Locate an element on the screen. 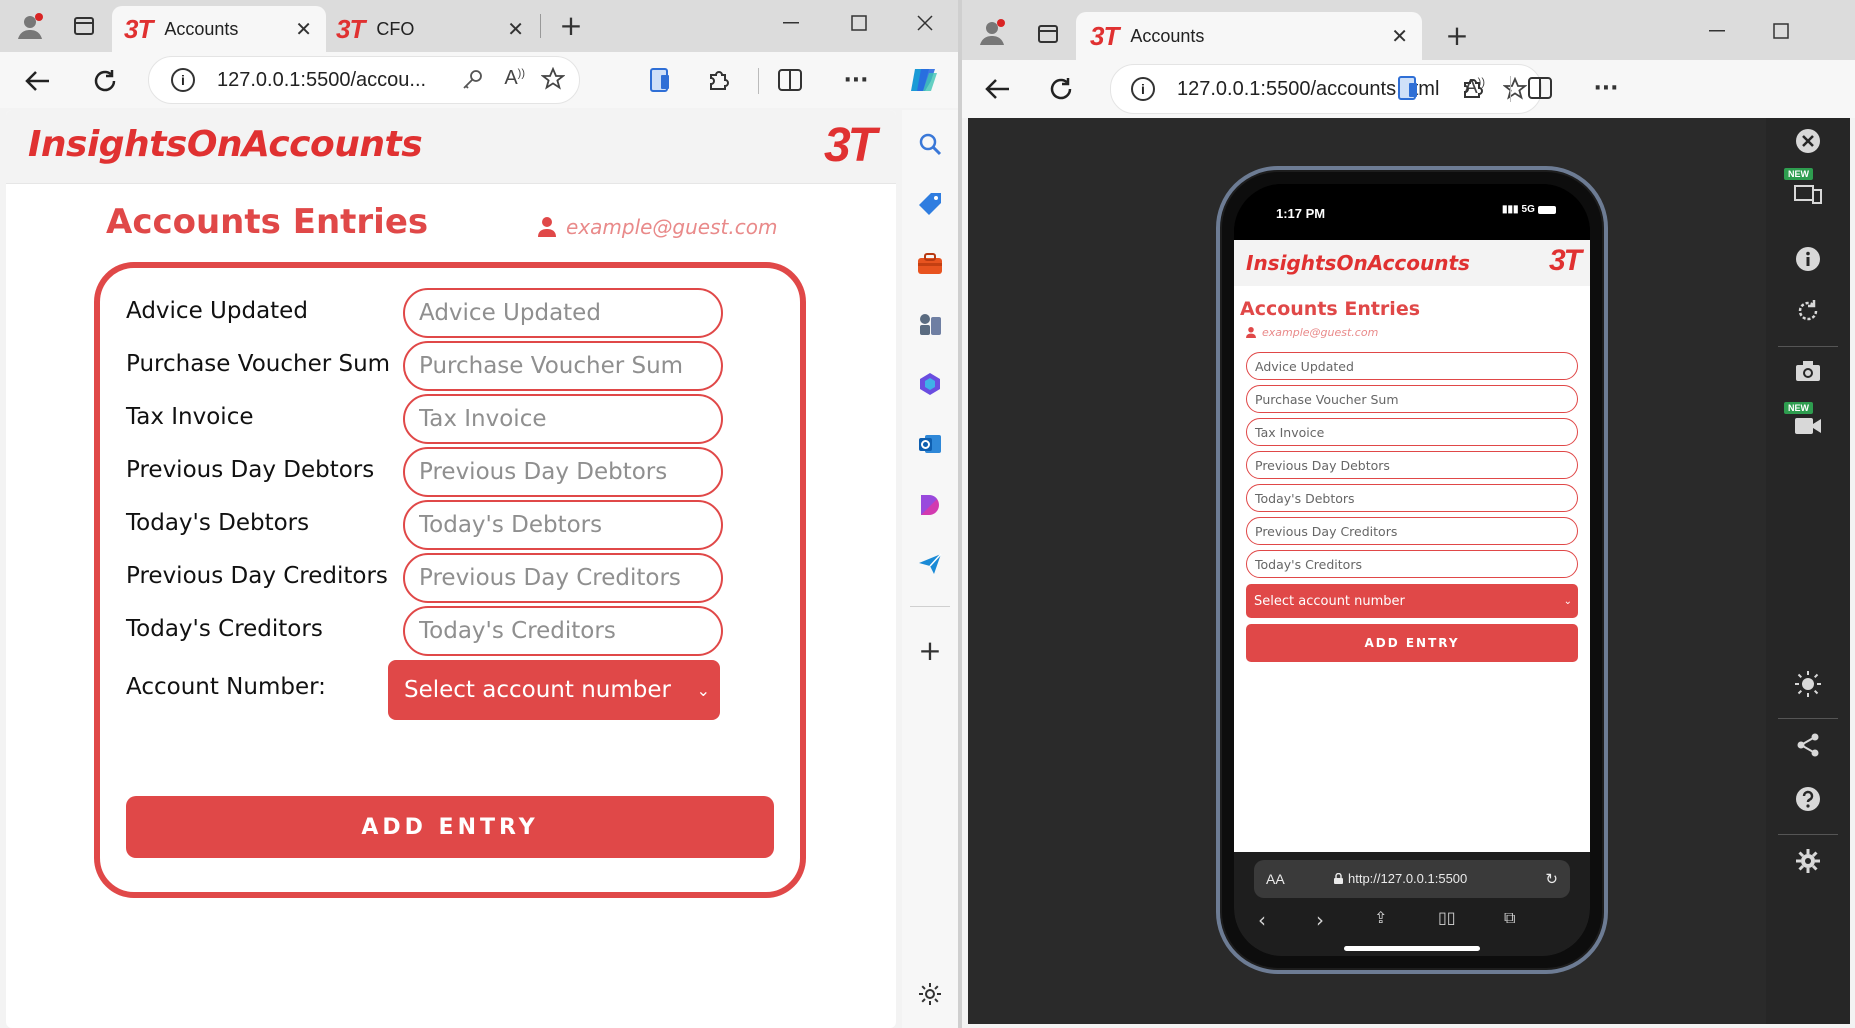  reload-icon: ↻ is located at coordinates (1551, 879).